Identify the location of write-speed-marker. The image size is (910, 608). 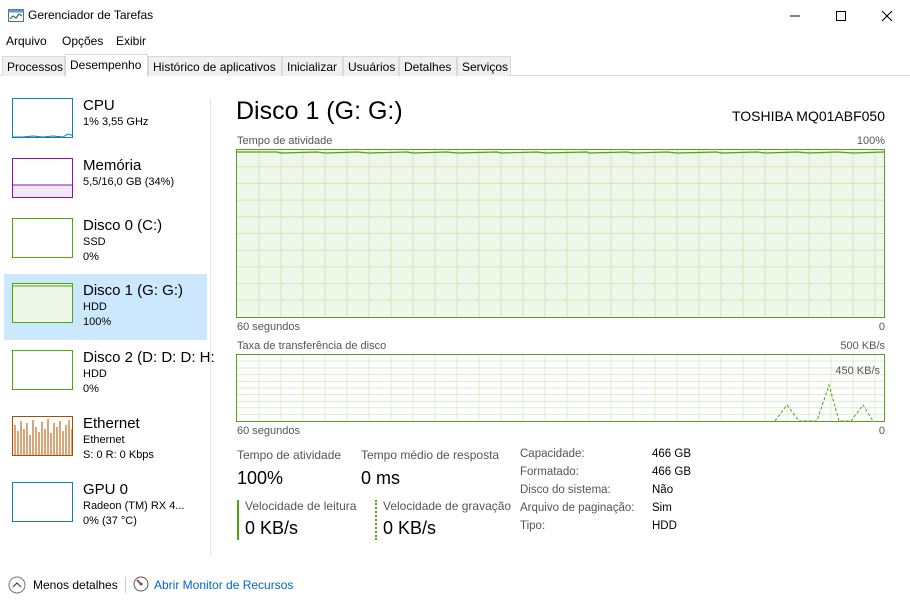
(376, 520).